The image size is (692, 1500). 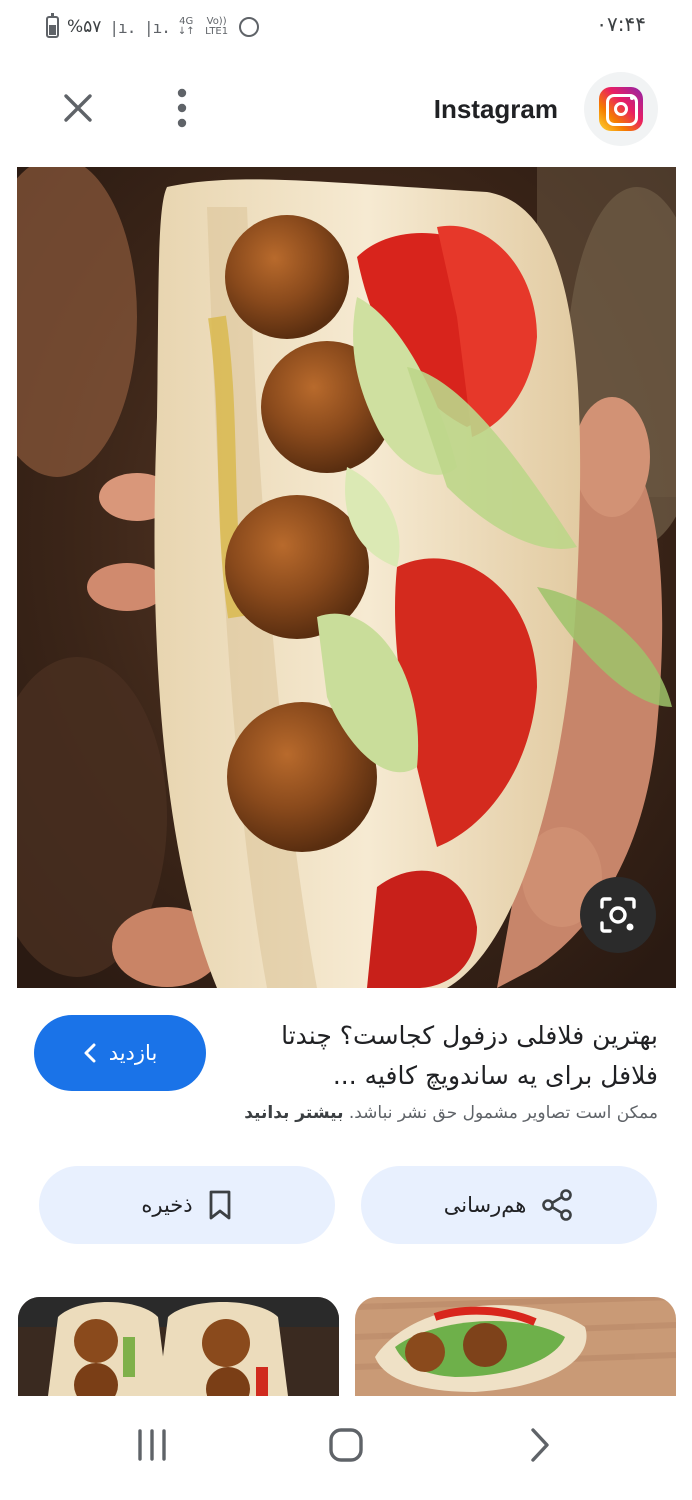 What do you see at coordinates (346, 110) in the screenshot?
I see `viewer-header: Instagram` at bounding box center [346, 110].